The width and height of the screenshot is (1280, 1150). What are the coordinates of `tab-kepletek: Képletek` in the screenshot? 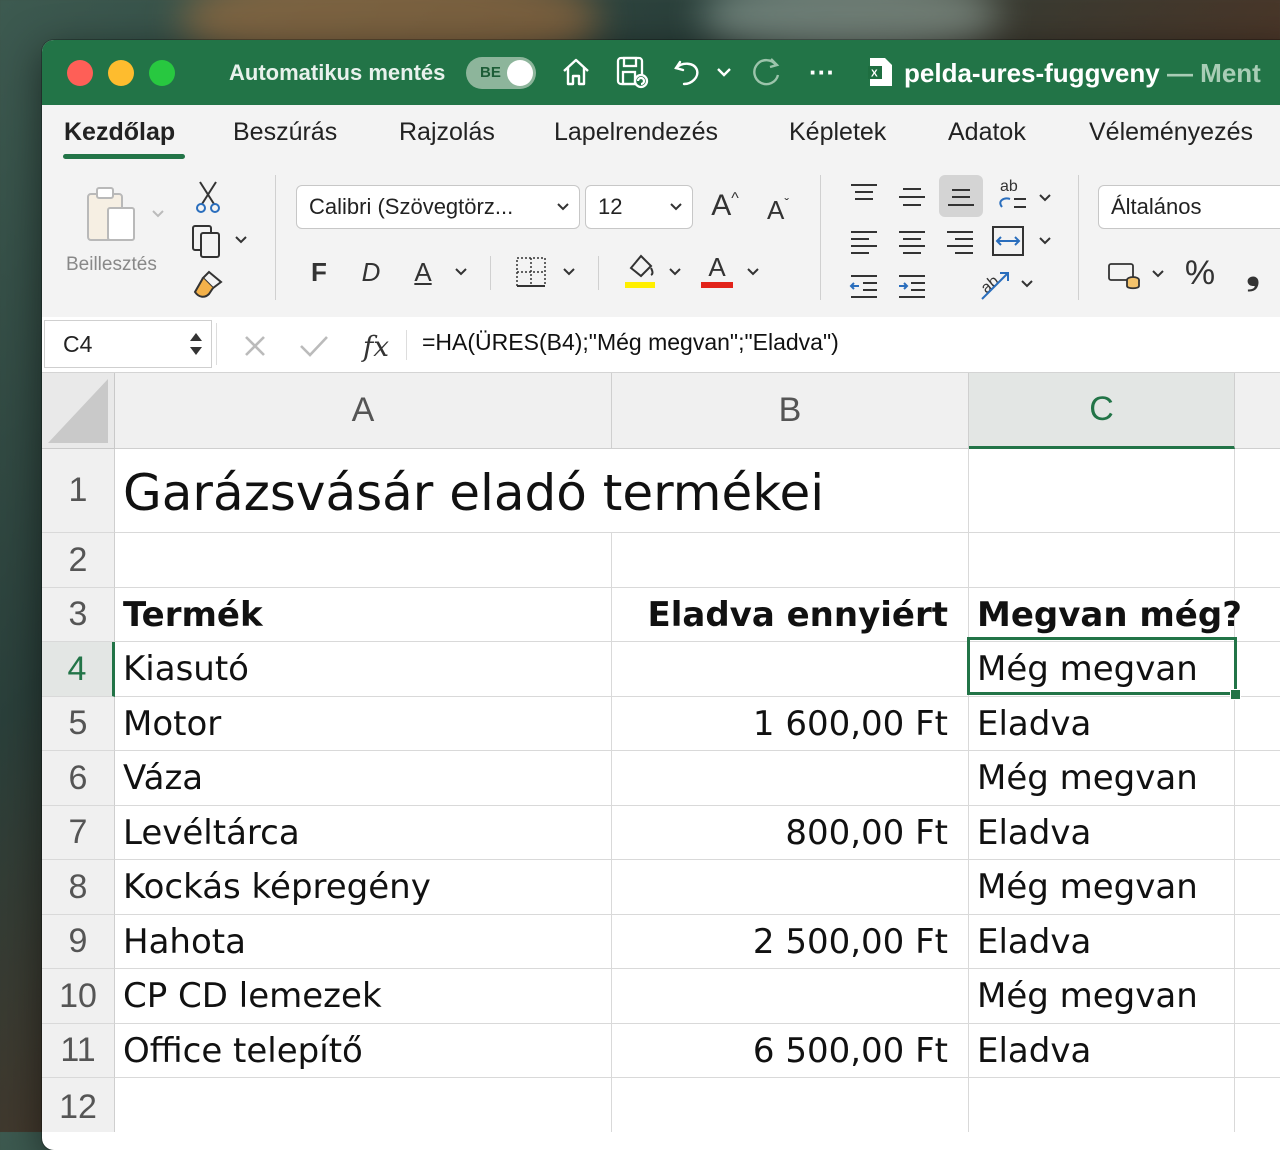 It's located at (837, 132).